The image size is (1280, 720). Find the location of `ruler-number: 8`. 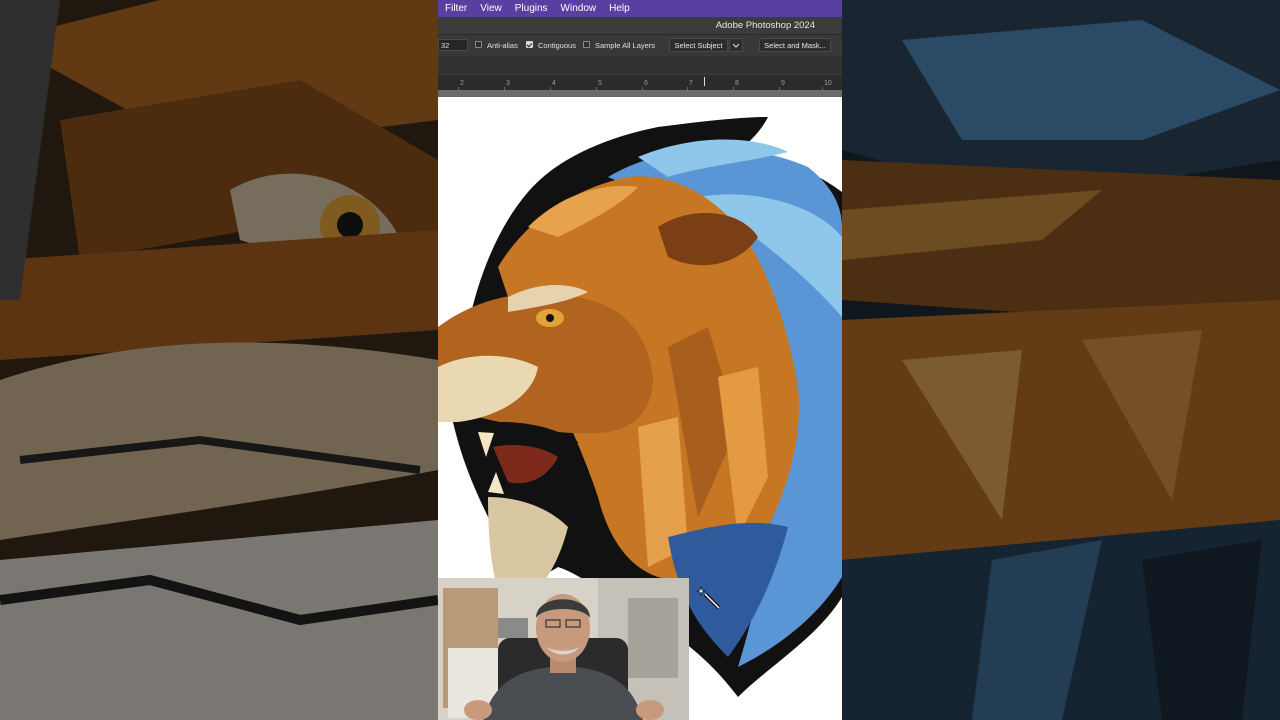

ruler-number: 8 is located at coordinates (737, 83).